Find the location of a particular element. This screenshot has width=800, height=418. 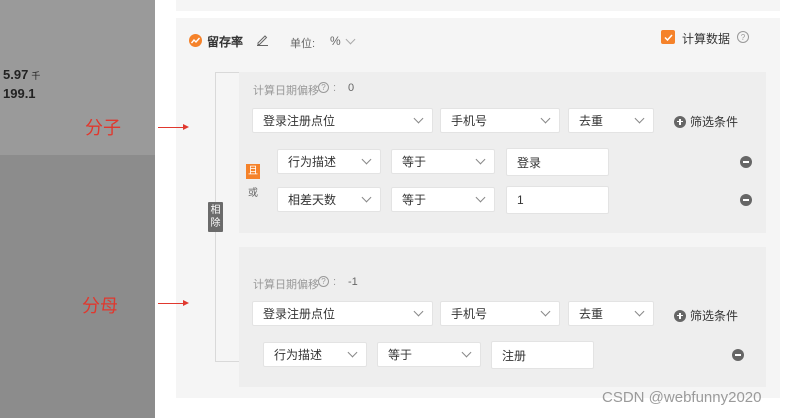

filter-1-value-input: 登录 is located at coordinates (557, 162).